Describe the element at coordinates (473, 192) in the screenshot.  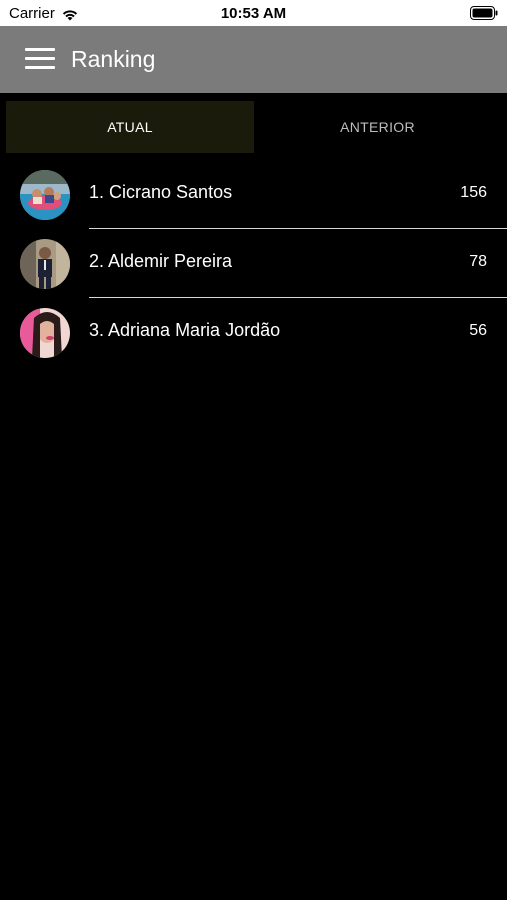
I see `ranking-score: 156` at that location.